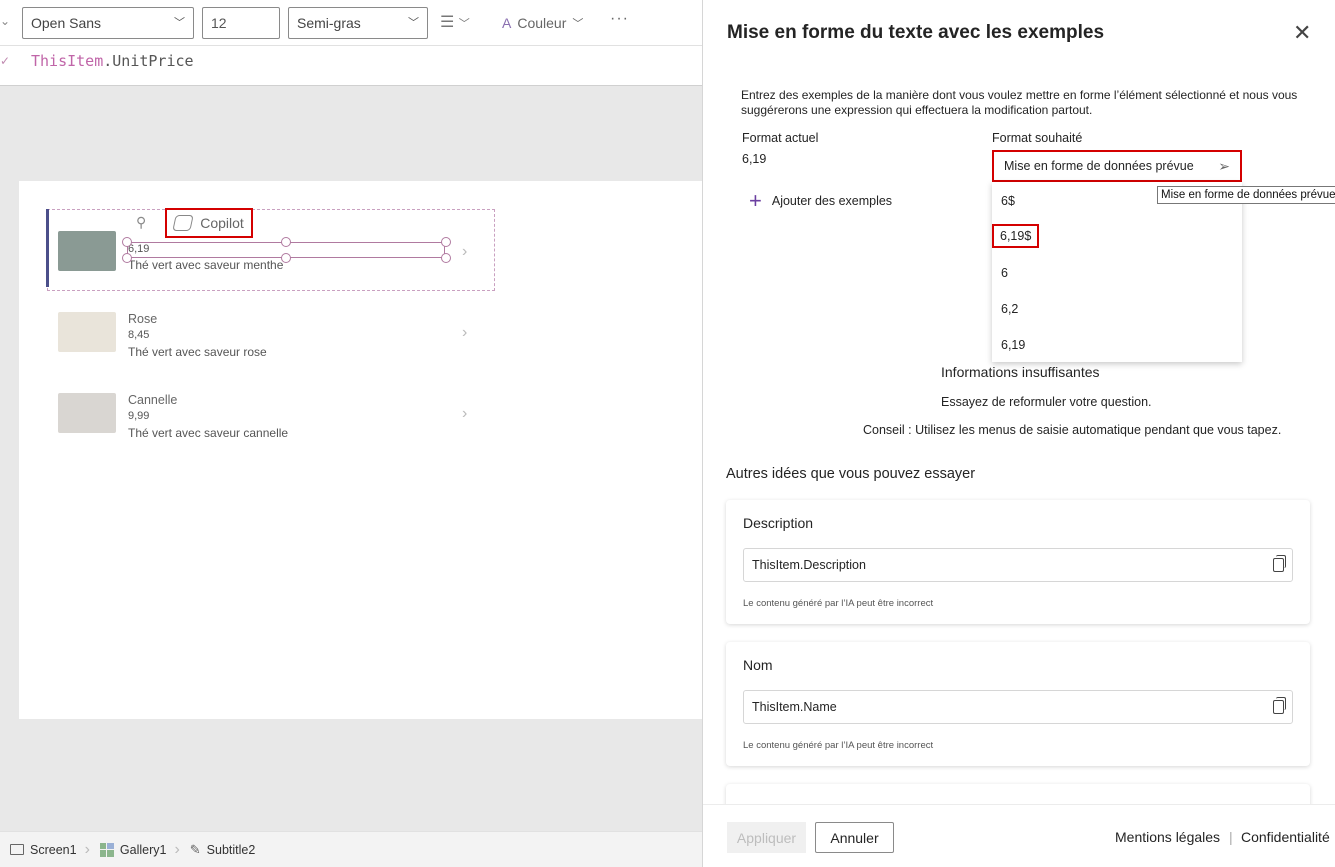 The width and height of the screenshot is (1335, 867). What do you see at coordinates (241, 23) in the screenshot?
I see `font-size-input: 12` at bounding box center [241, 23].